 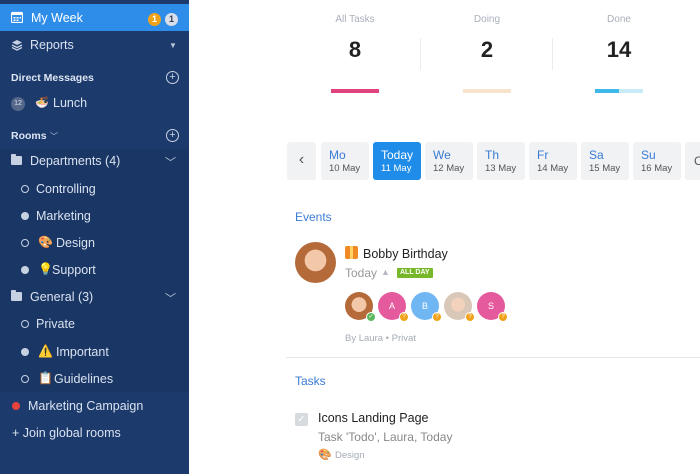 What do you see at coordinates (657, 161) in the screenshot?
I see `day-su: Su 16 May` at bounding box center [657, 161].